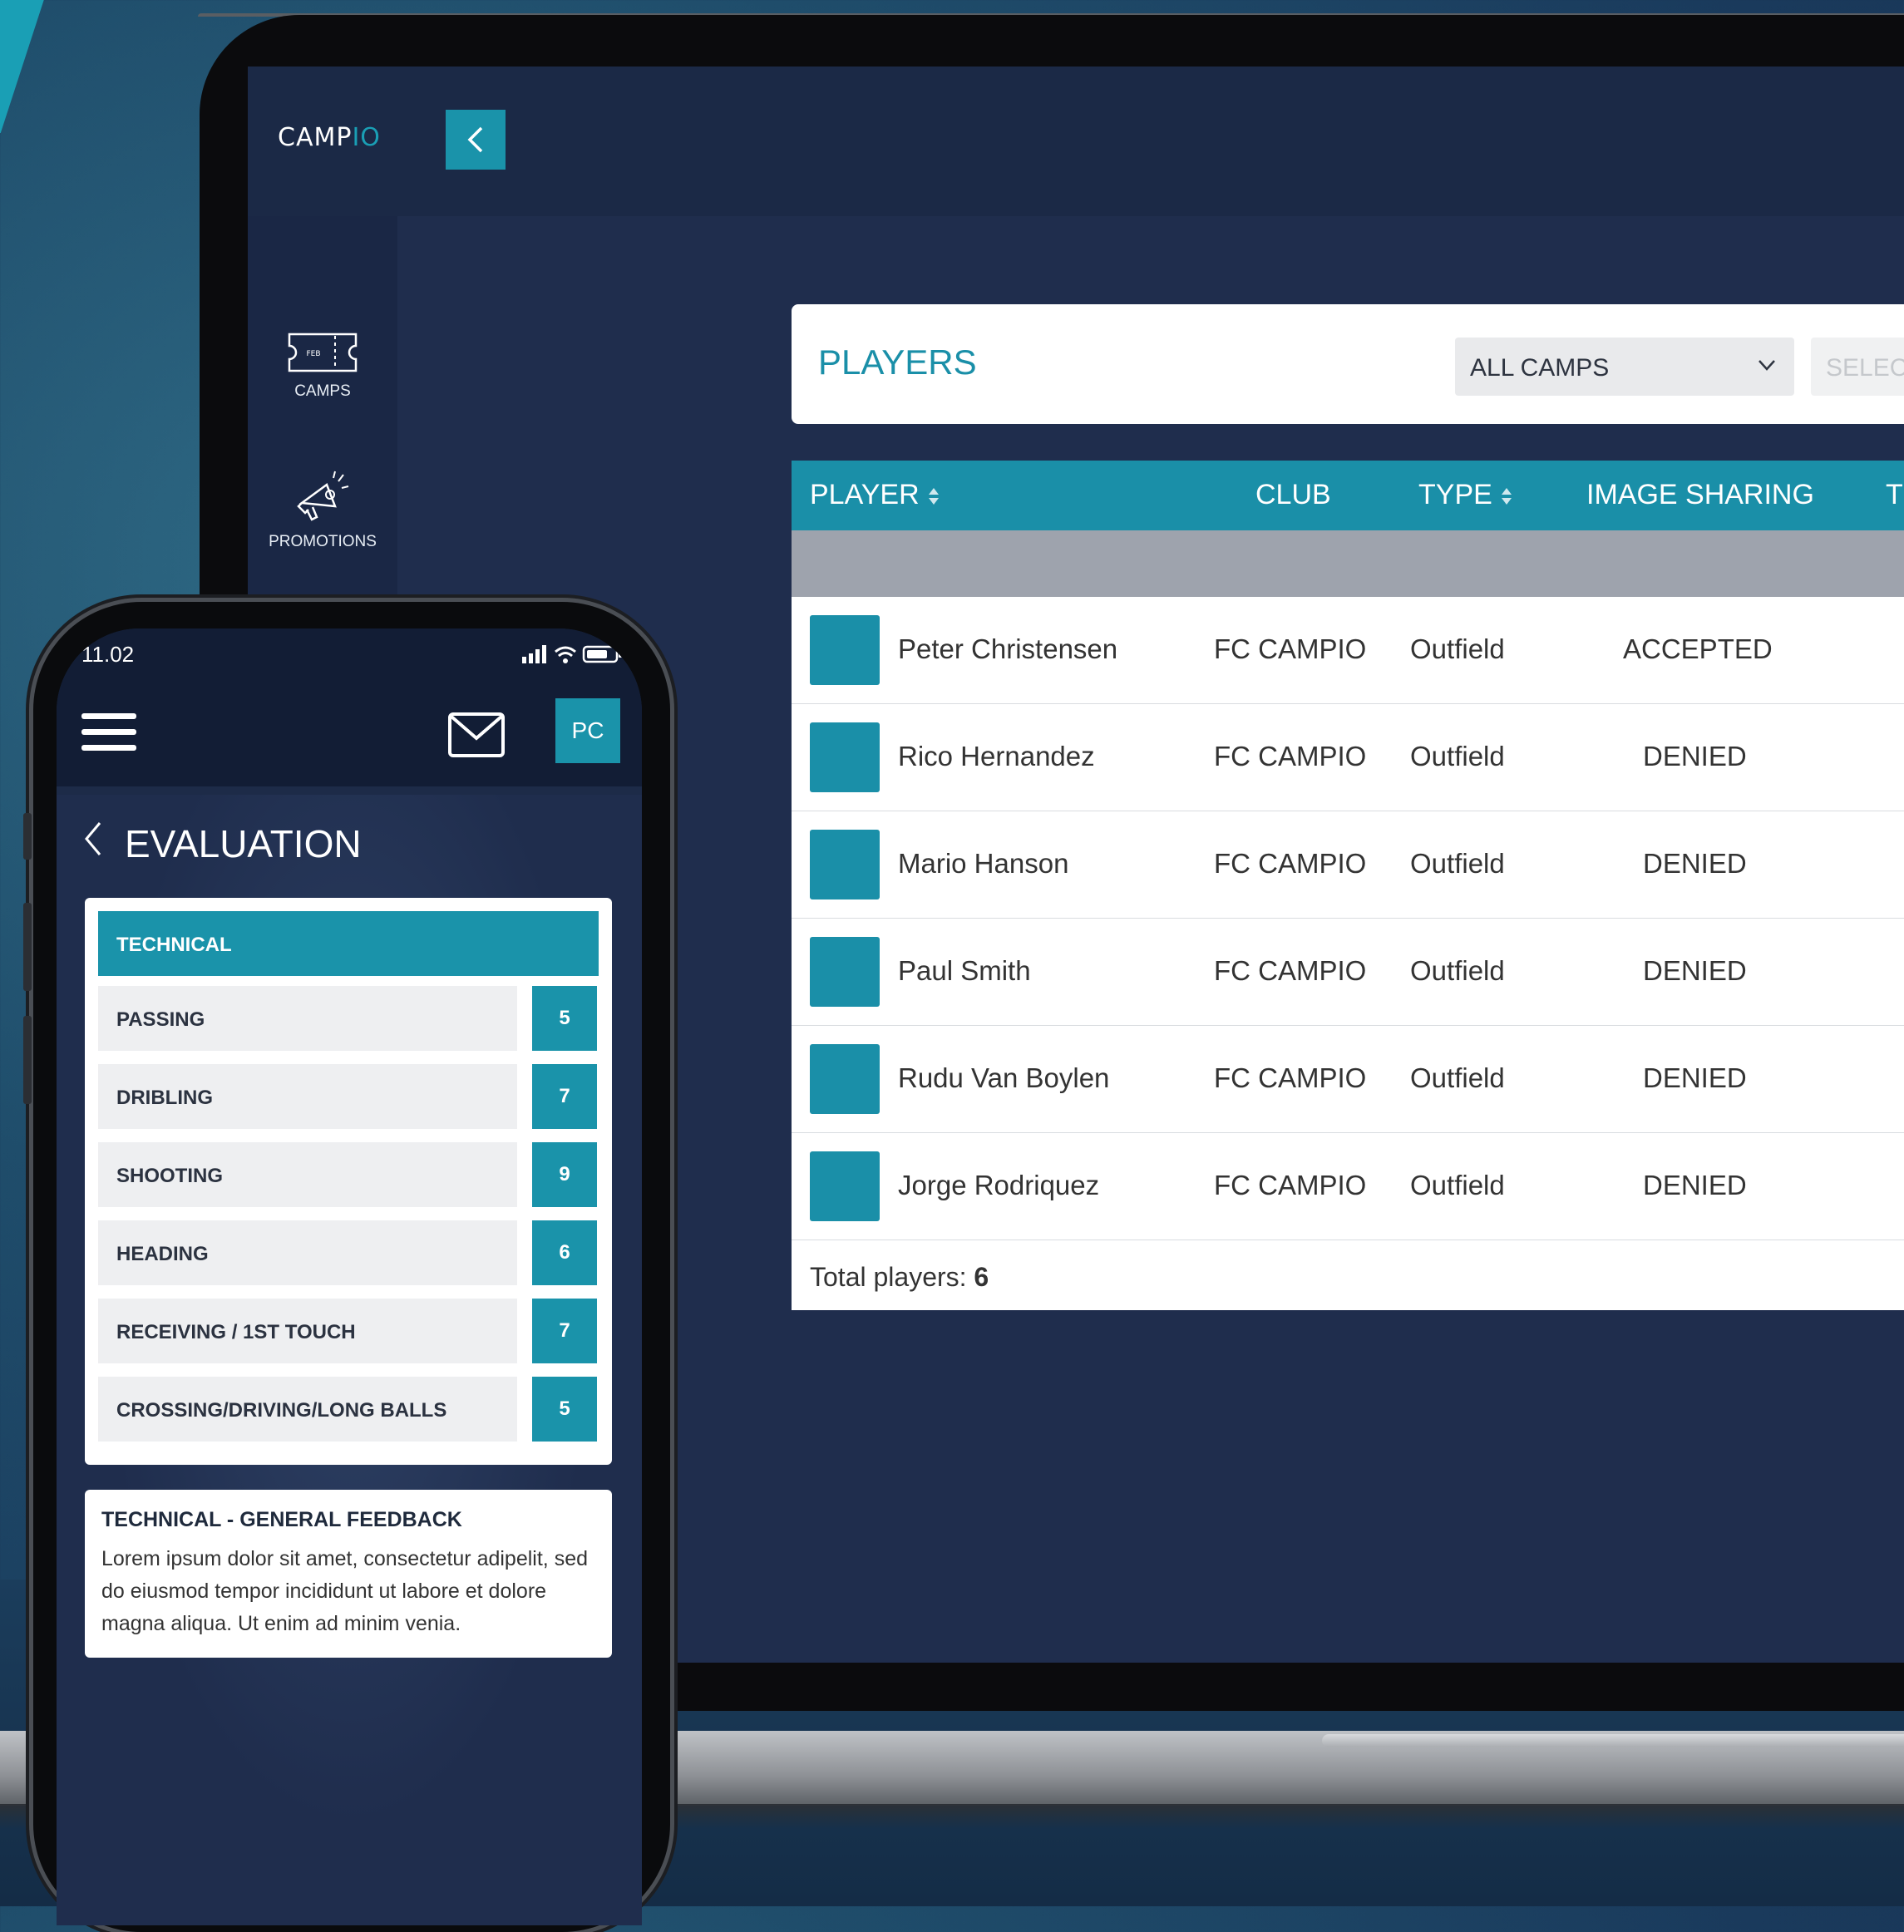 The image size is (1904, 1932). I want to click on page-title: PLAYERS, so click(897, 362).